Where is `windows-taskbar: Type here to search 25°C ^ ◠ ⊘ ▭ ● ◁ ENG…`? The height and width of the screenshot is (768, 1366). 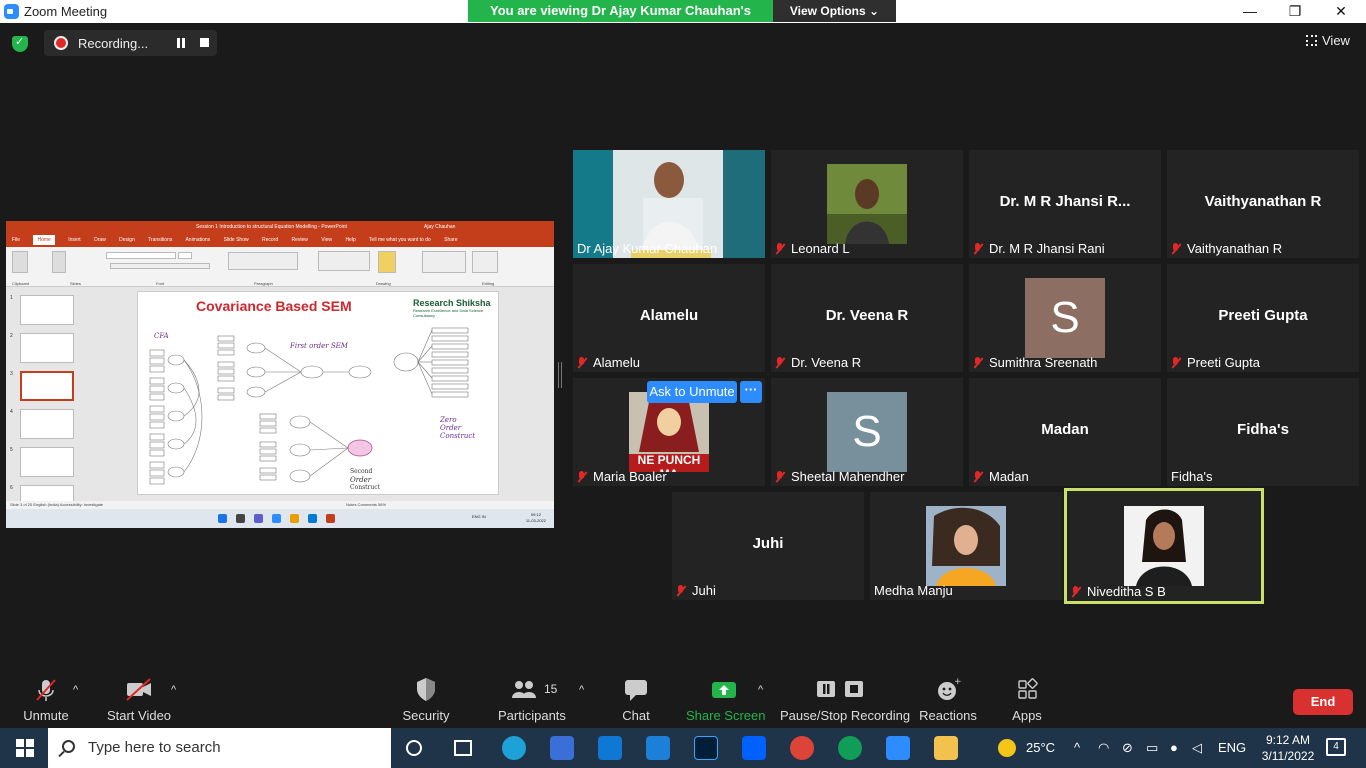
windows-taskbar: Type here to search 25°C ^ ◠ ⊘ ▭ ● ◁ ENG… is located at coordinates (683, 748).